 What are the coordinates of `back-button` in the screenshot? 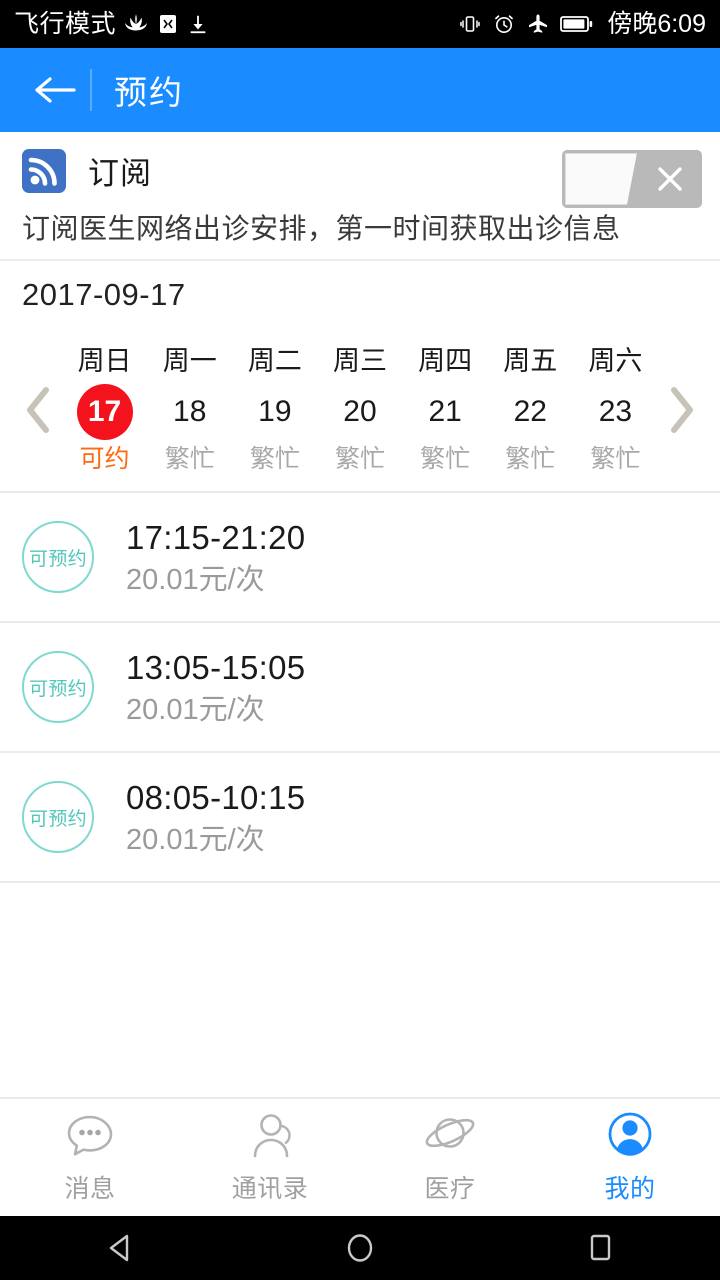 It's located at (55, 90).